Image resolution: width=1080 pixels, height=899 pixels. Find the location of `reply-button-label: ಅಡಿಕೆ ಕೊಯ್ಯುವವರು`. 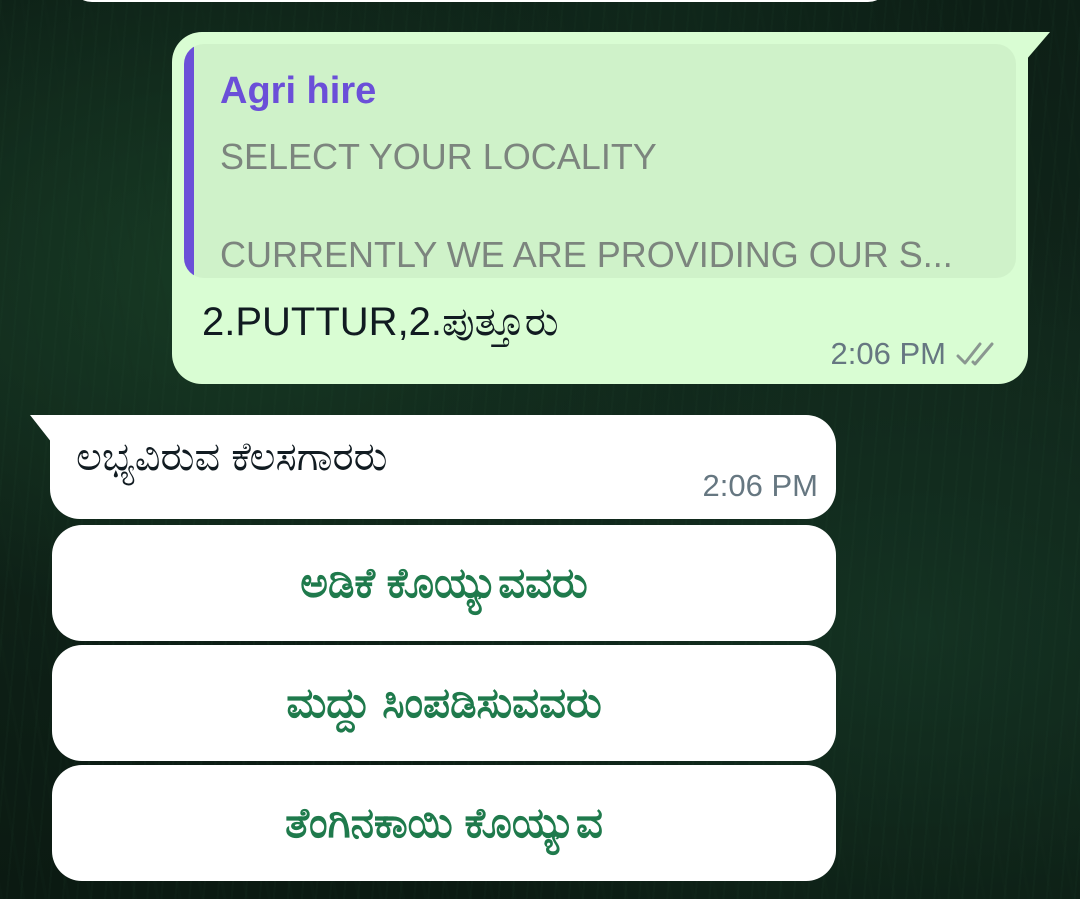

reply-button-label: ಅಡಿಕೆ ಕೊಯ್ಯುವವರು is located at coordinates (444, 582).